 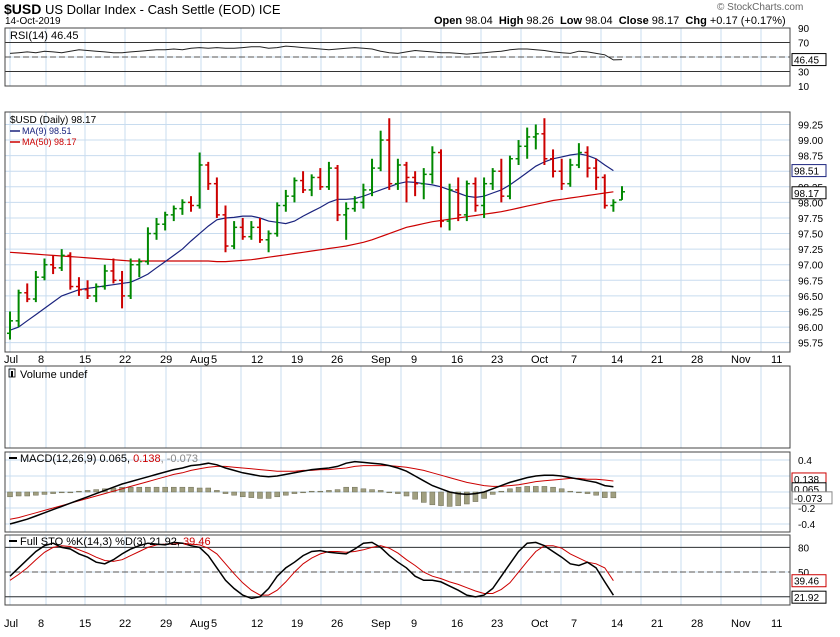 I want to click on price-x-label: 19, so click(x=297, y=360).